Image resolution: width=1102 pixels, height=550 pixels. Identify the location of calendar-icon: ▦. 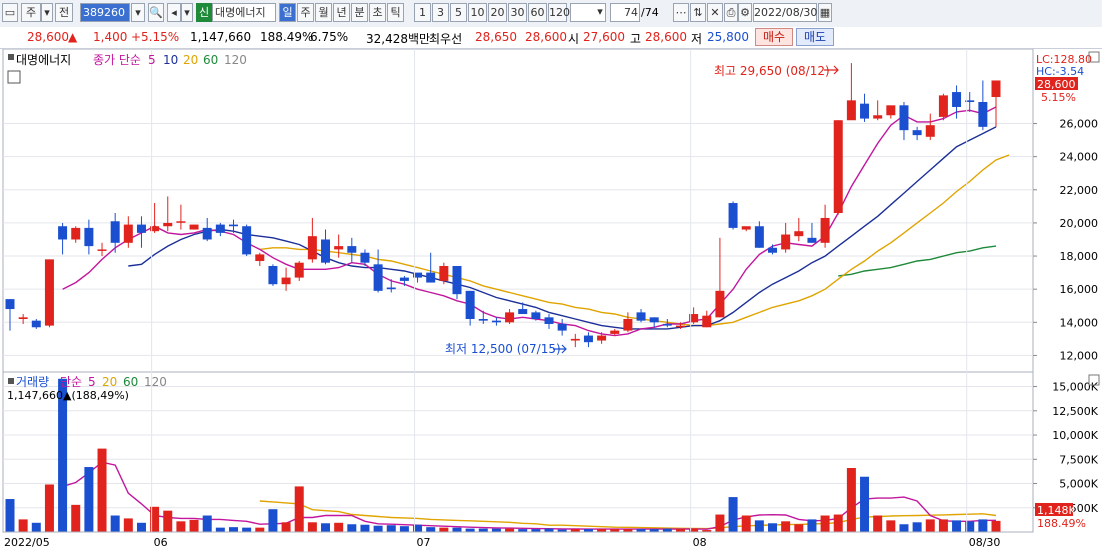
(825, 12).